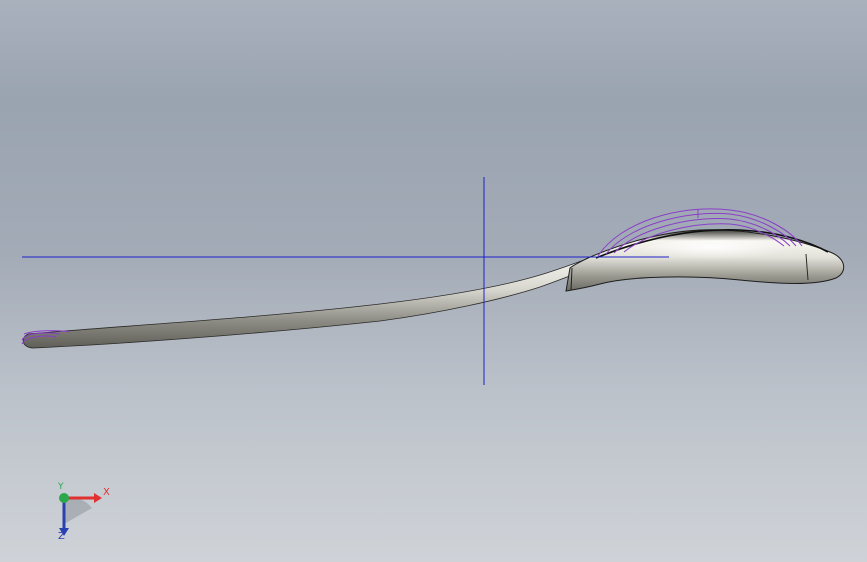  Describe the element at coordinates (61, 536) in the screenshot. I see `triad-z-label: Z` at that location.